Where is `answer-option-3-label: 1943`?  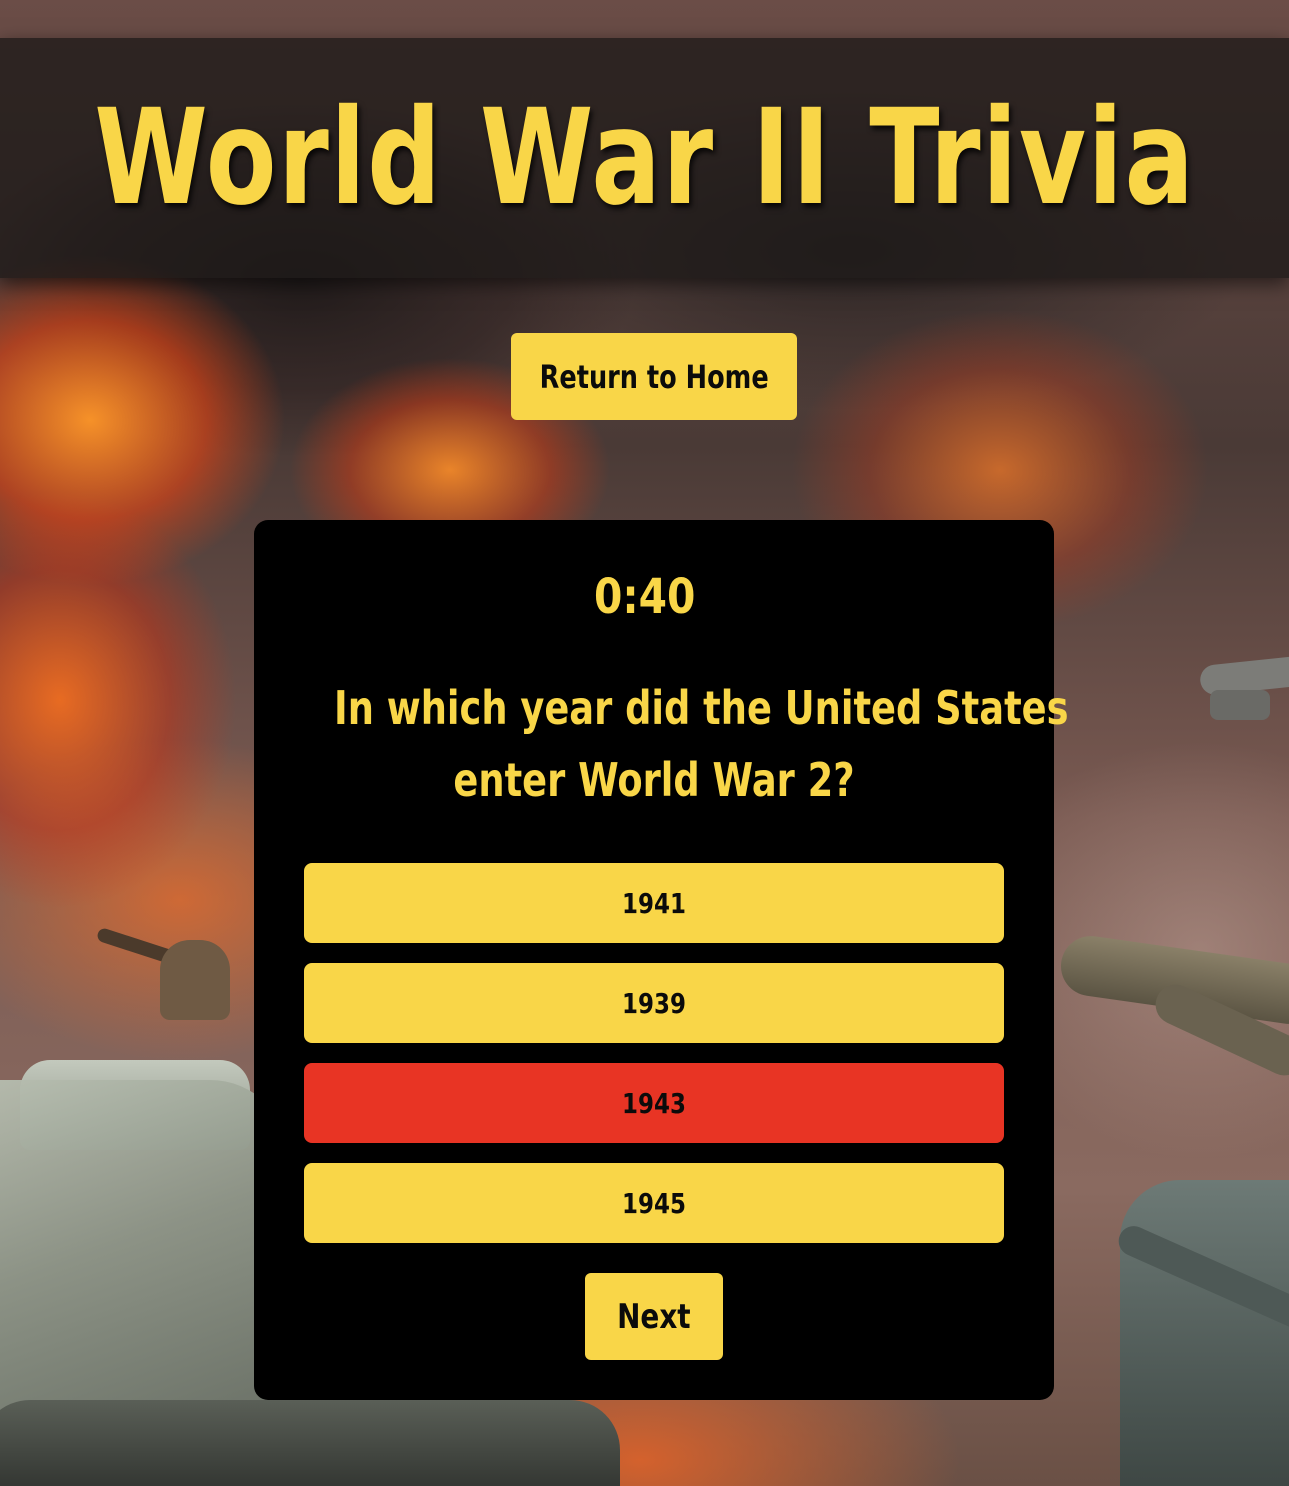 answer-option-3-label: 1943 is located at coordinates (654, 1103).